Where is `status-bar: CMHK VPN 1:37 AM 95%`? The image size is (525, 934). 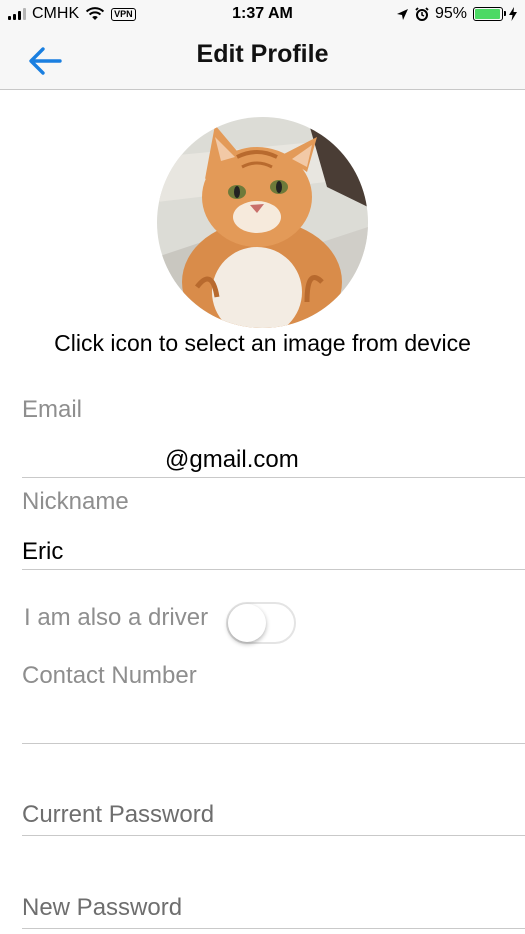 status-bar: CMHK VPN 1:37 AM 95% is located at coordinates (262, 15).